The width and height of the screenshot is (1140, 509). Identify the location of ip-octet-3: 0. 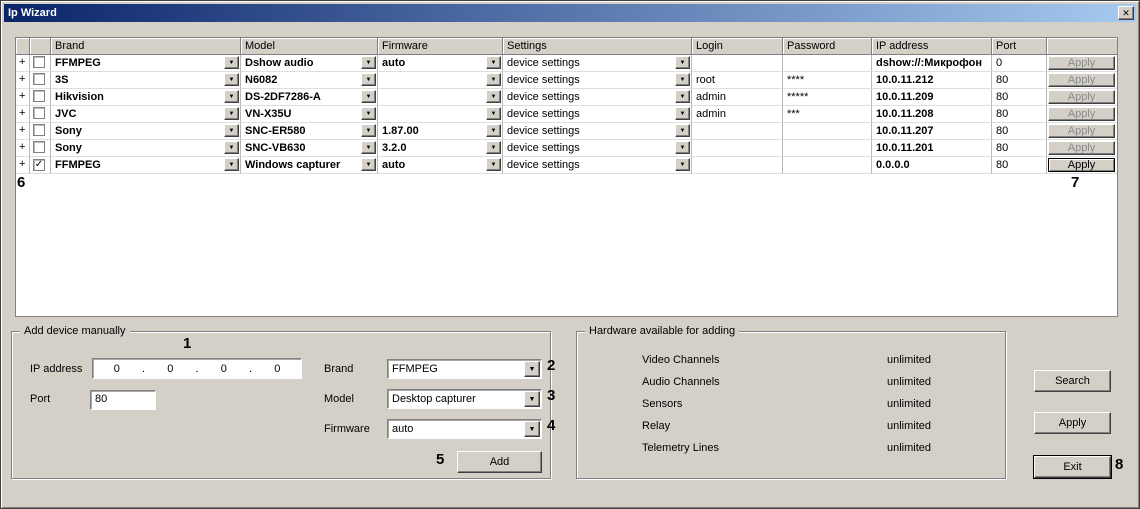
(224, 369).